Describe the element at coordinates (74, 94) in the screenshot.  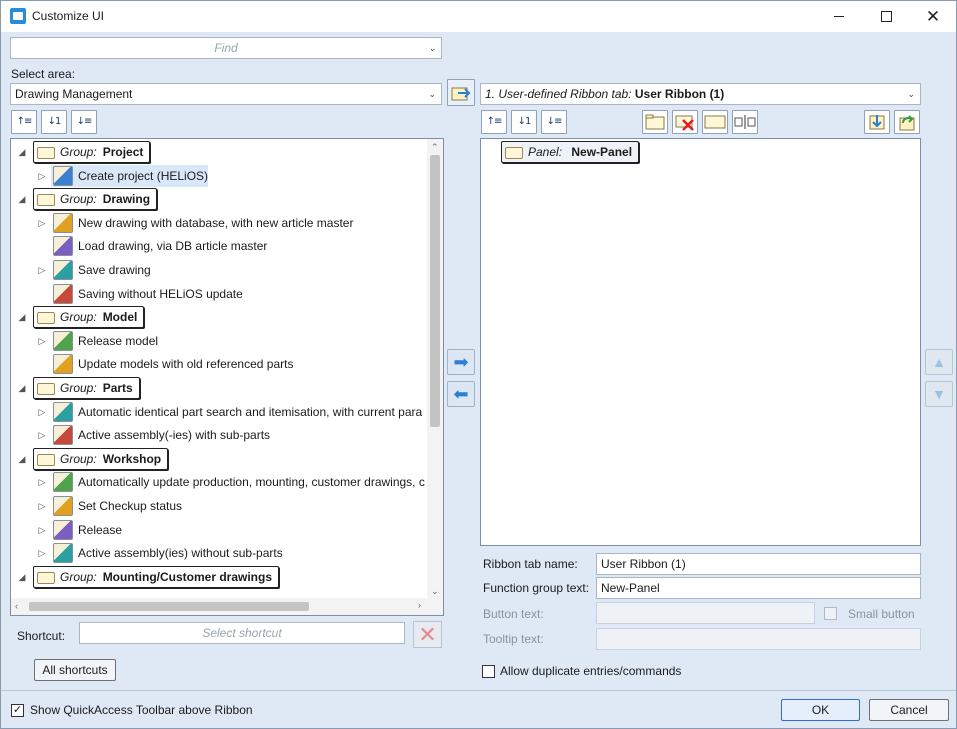
I see `select-area-value: Drawing Management` at that location.